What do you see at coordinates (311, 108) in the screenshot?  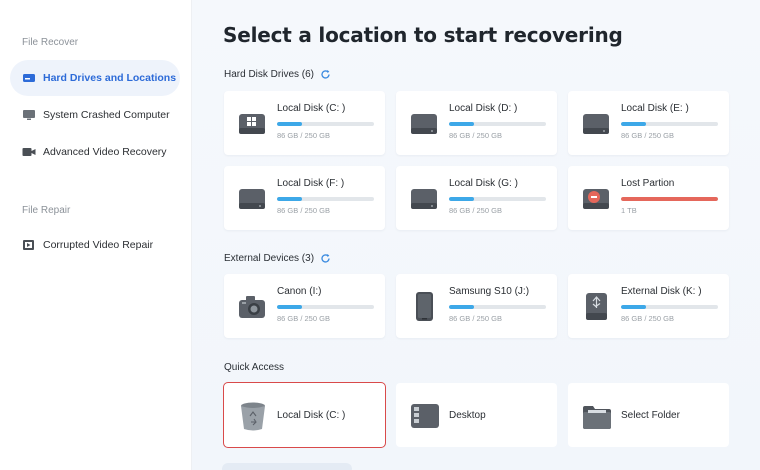 I see `drive-name: Local Disk (C: )` at bounding box center [311, 108].